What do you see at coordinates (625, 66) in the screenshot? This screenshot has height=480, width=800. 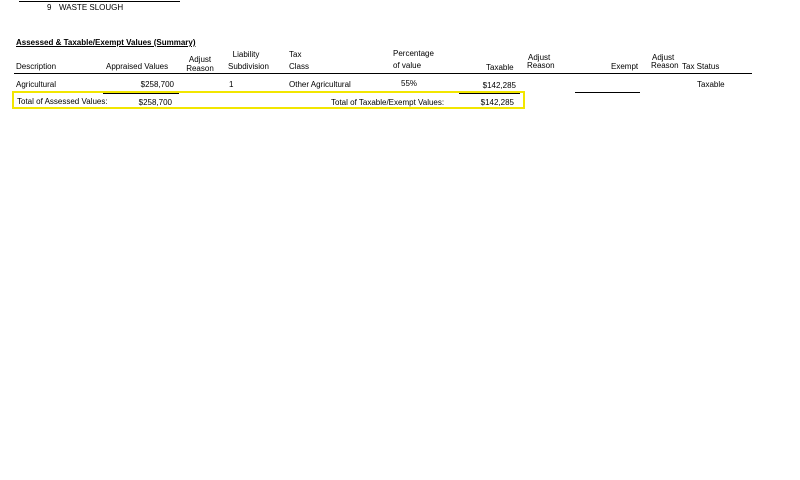 I see `header-exempt: Exempt` at bounding box center [625, 66].